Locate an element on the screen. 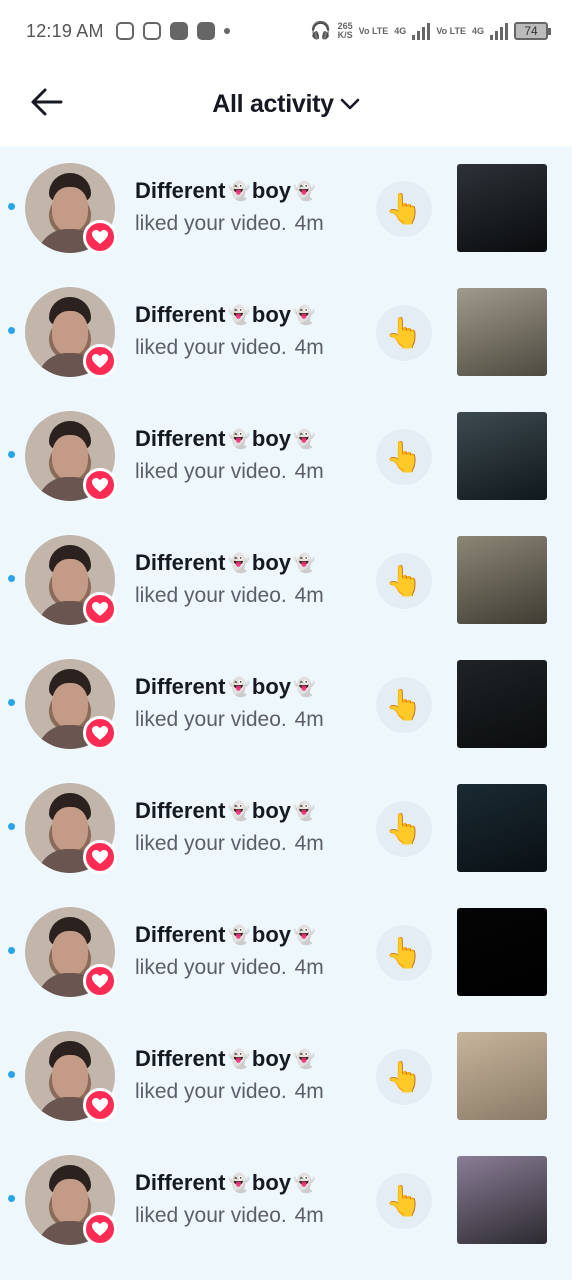 Image resolution: width=572 pixels, height=1280 pixels. back-button is located at coordinates (46, 102).